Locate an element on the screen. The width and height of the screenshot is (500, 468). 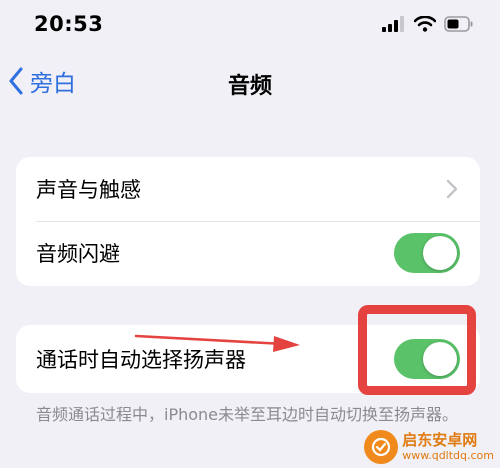
watermark-text: 启东安卓网 www.qdltdq.com is located at coordinates (448, 446).